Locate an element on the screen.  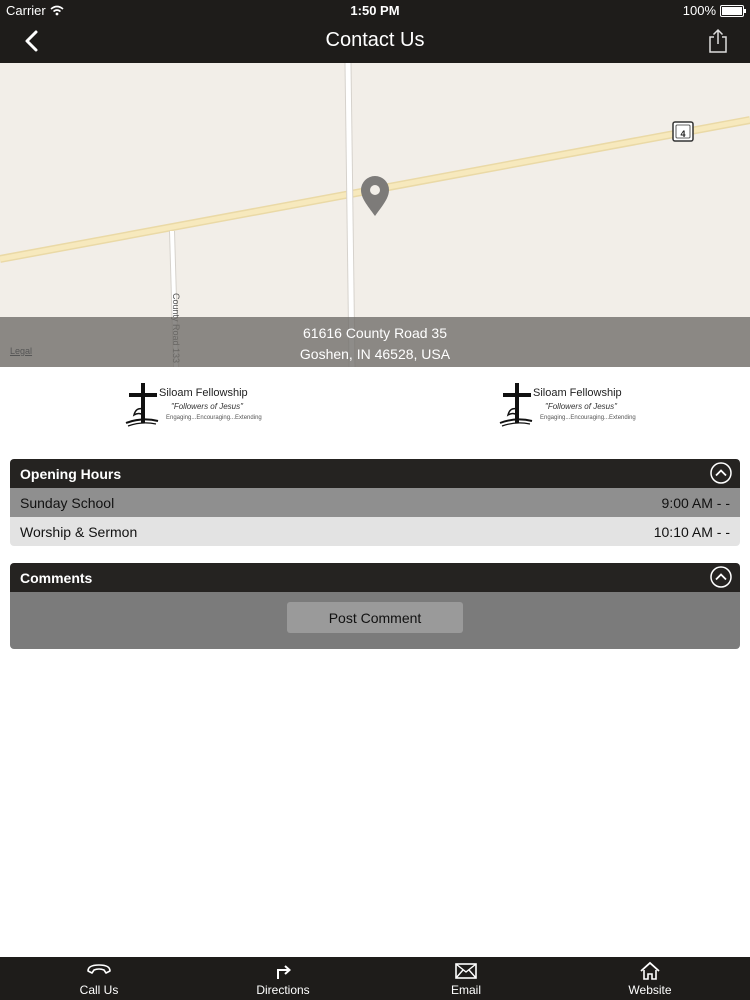
tab-email: Email is located at coordinates (466, 978).